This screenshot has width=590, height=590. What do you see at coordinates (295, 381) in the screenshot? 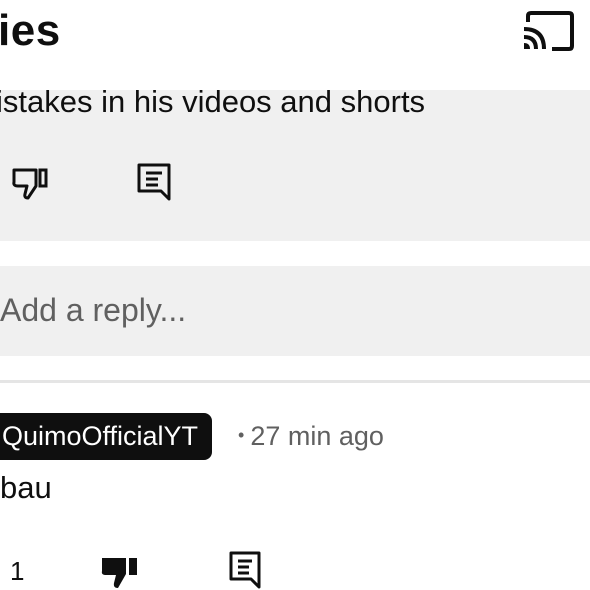
I see `divider` at bounding box center [295, 381].